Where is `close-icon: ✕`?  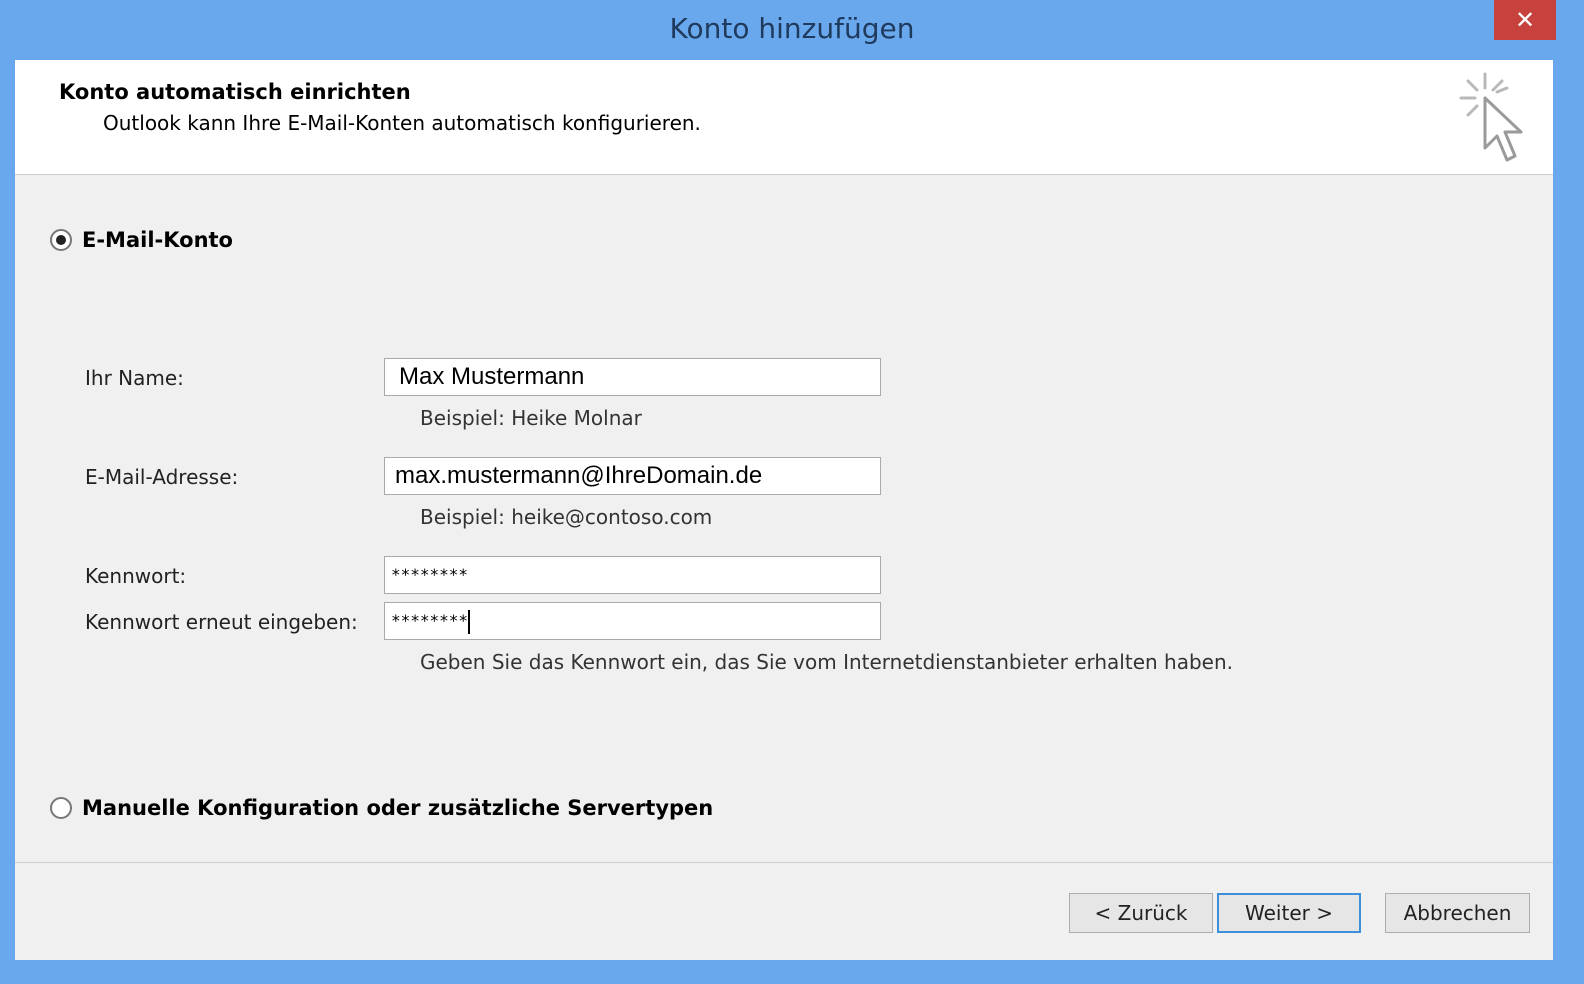 close-icon: ✕ is located at coordinates (1525, 20).